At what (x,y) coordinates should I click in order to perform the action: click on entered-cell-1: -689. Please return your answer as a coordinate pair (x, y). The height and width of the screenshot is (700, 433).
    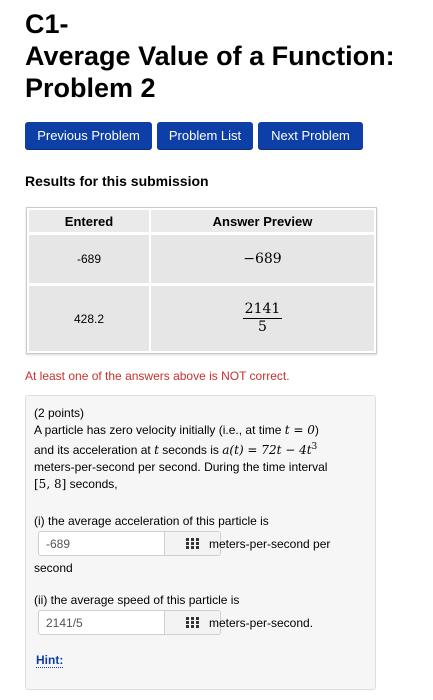
    Looking at the image, I should click on (89, 259).